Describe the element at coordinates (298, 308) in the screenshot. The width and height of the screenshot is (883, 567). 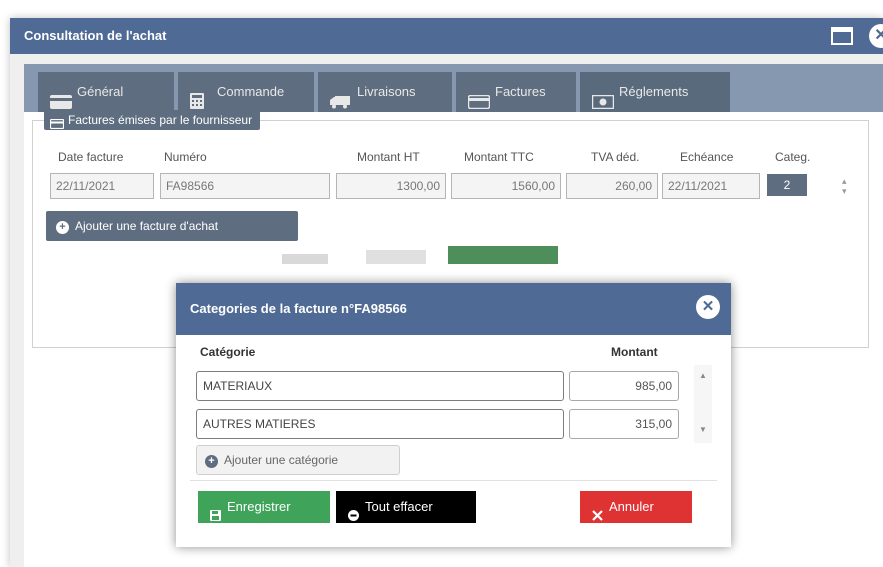
I see `modal-title: Categories de la facture n°FA98566` at that location.